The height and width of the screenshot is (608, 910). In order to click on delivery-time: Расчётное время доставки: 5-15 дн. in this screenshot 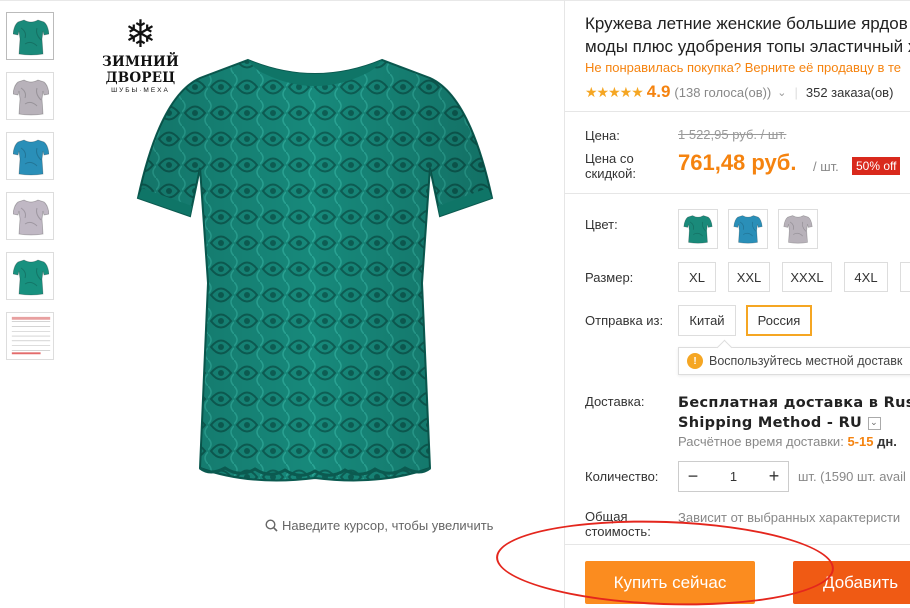, I will do `click(787, 441)`.